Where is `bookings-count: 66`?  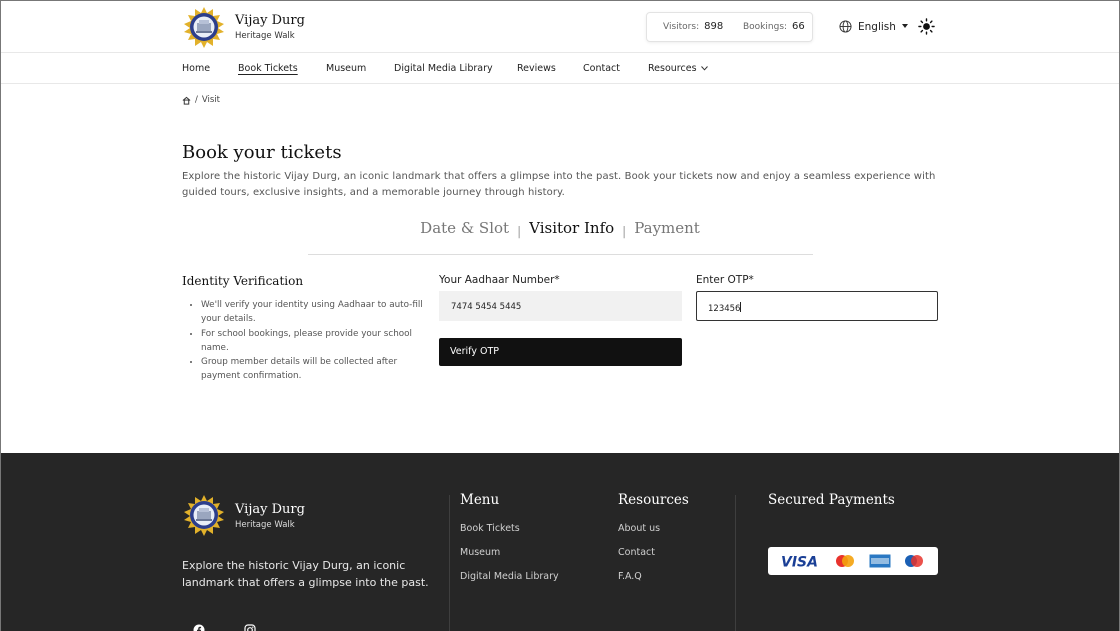 bookings-count: 66 is located at coordinates (798, 26).